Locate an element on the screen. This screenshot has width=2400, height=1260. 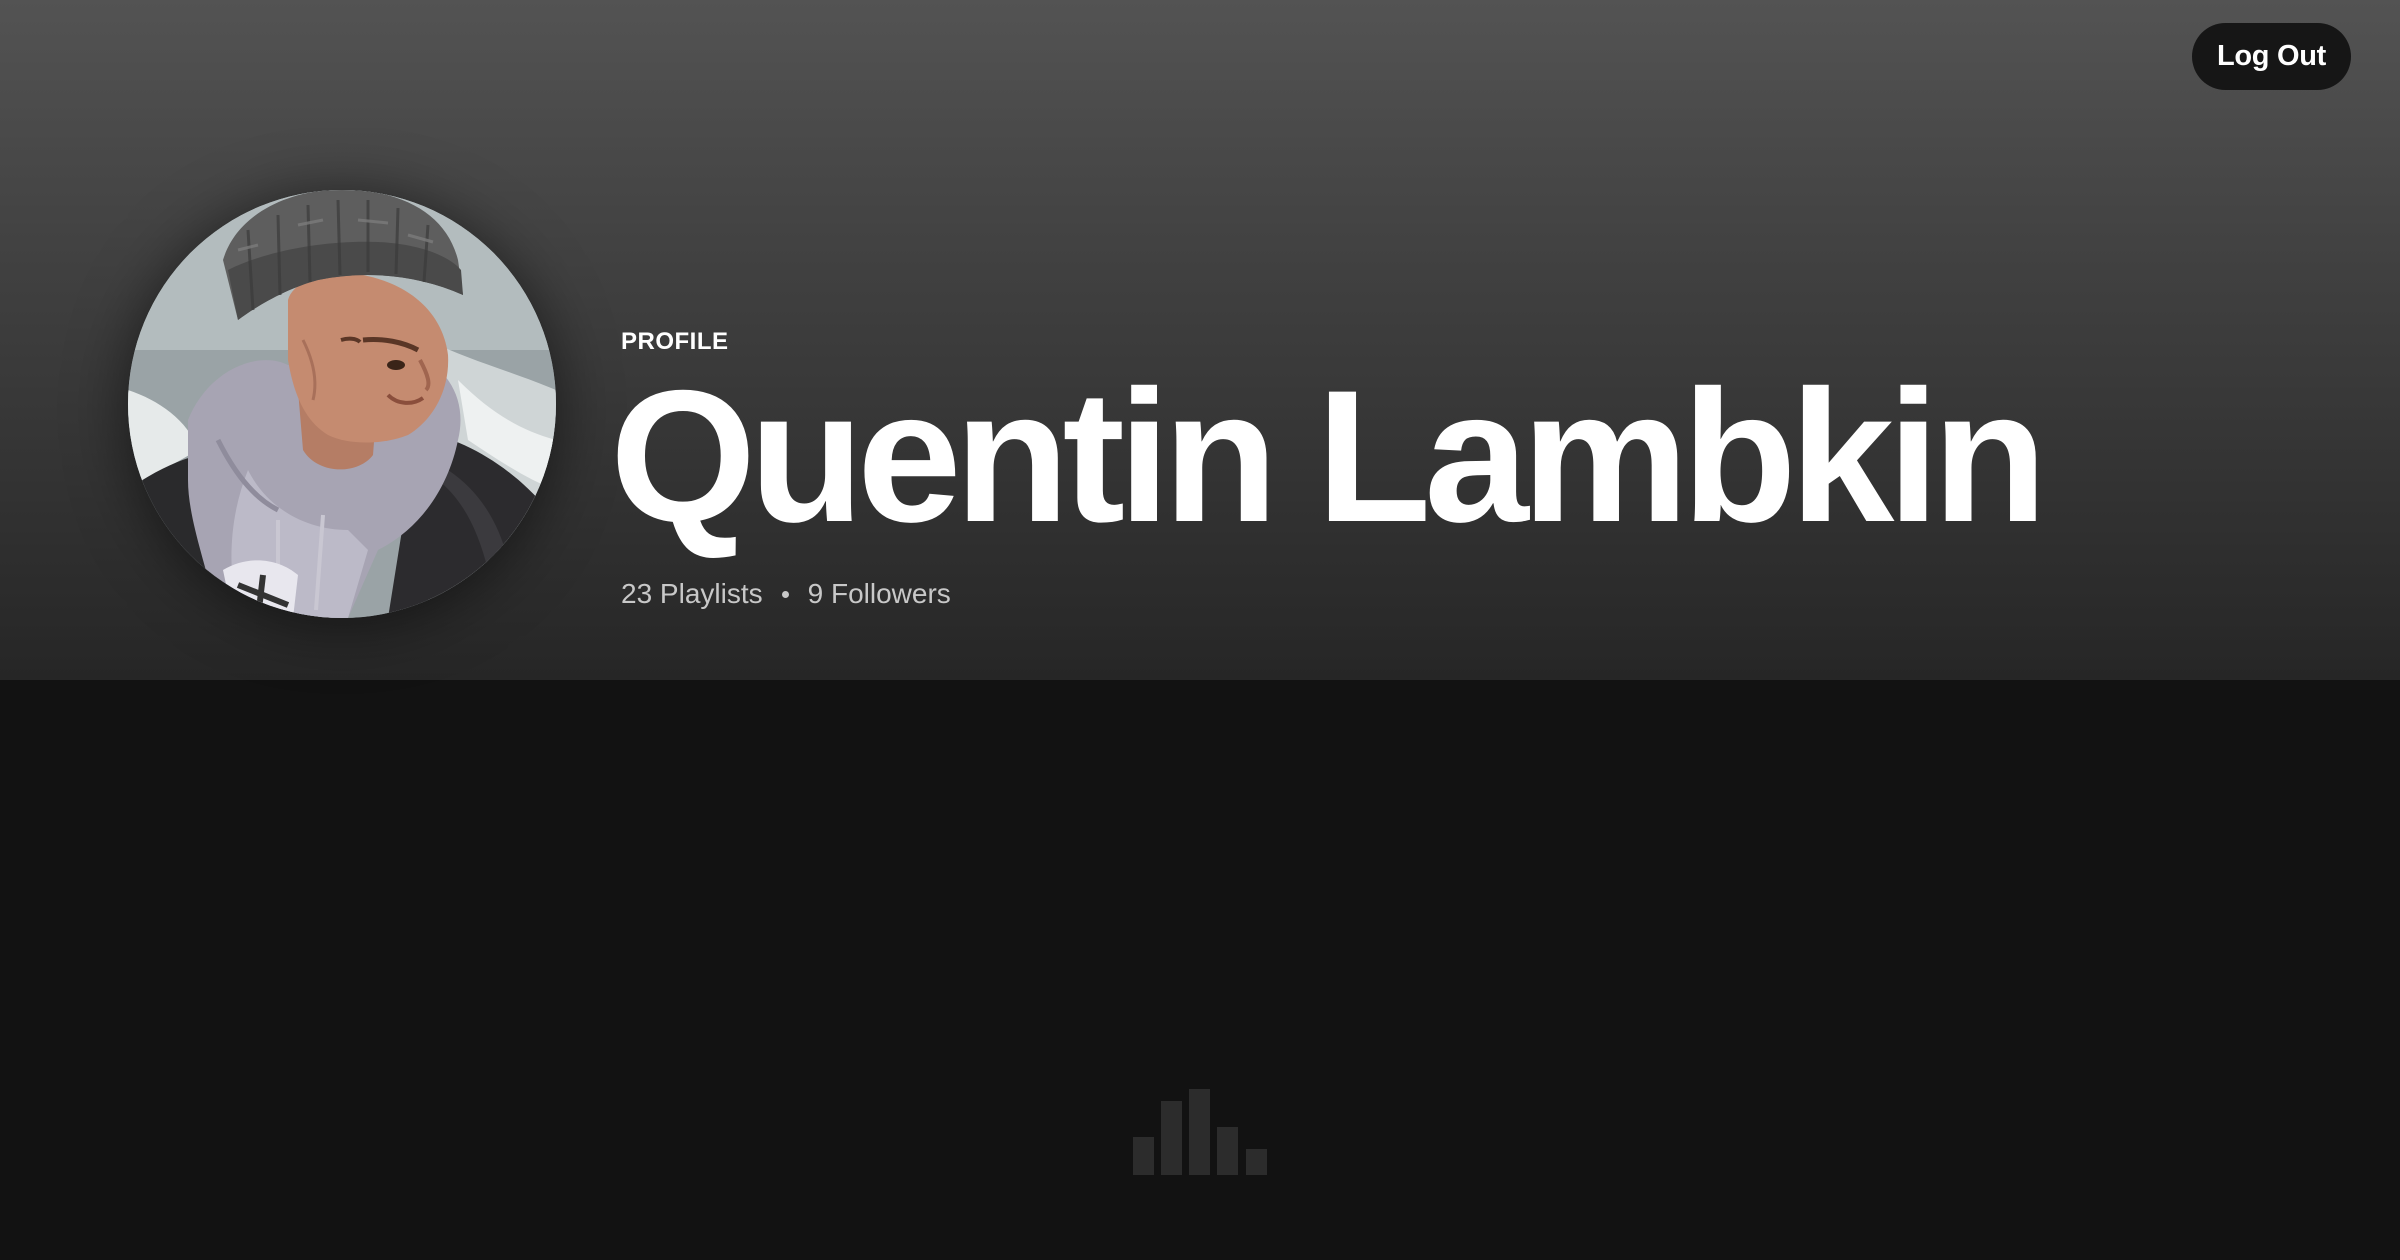
followers-count: 9 Followers is located at coordinates (879, 594).